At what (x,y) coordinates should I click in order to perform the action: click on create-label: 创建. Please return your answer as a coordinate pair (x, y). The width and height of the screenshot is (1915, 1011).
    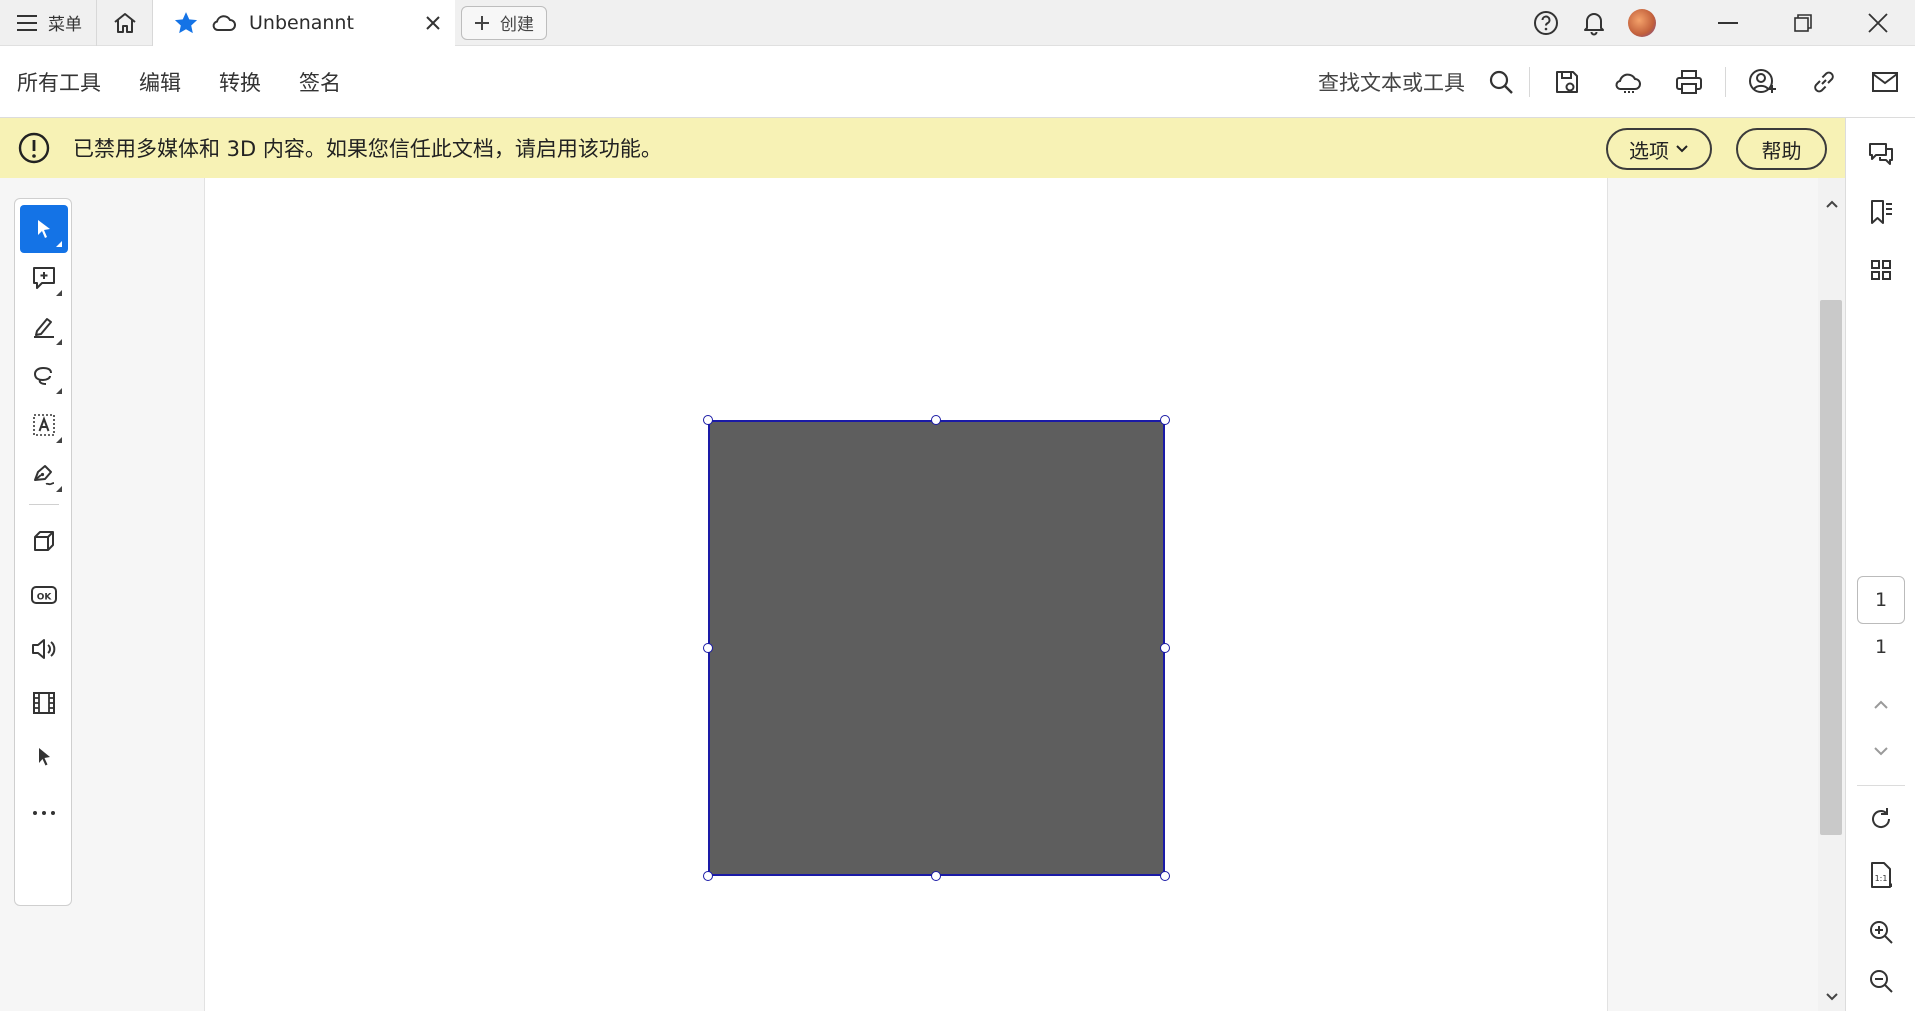
    Looking at the image, I should click on (517, 25).